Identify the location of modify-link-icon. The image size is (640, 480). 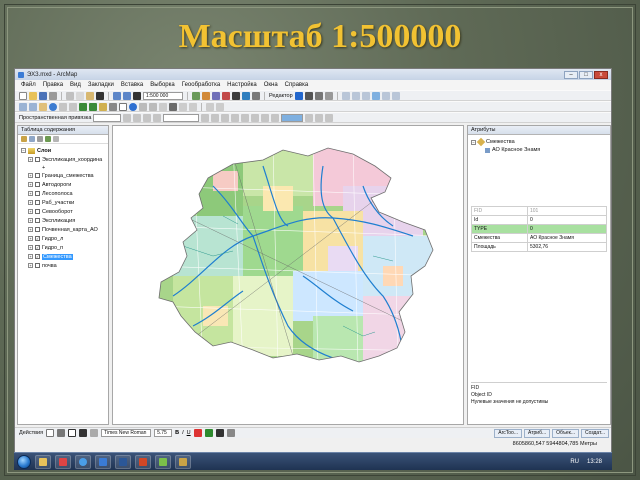
(255, 117).